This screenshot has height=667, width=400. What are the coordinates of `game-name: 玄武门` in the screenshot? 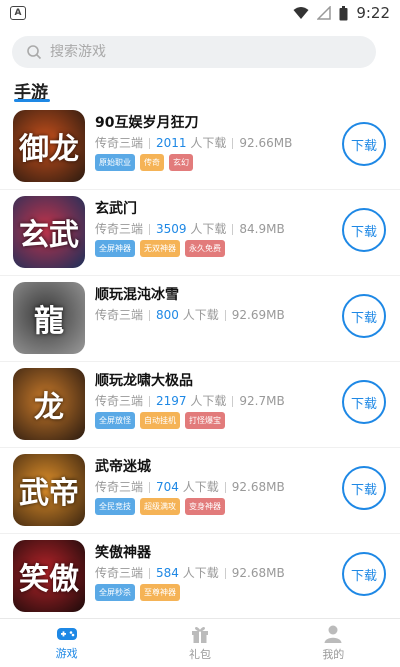 It's located at (116, 208).